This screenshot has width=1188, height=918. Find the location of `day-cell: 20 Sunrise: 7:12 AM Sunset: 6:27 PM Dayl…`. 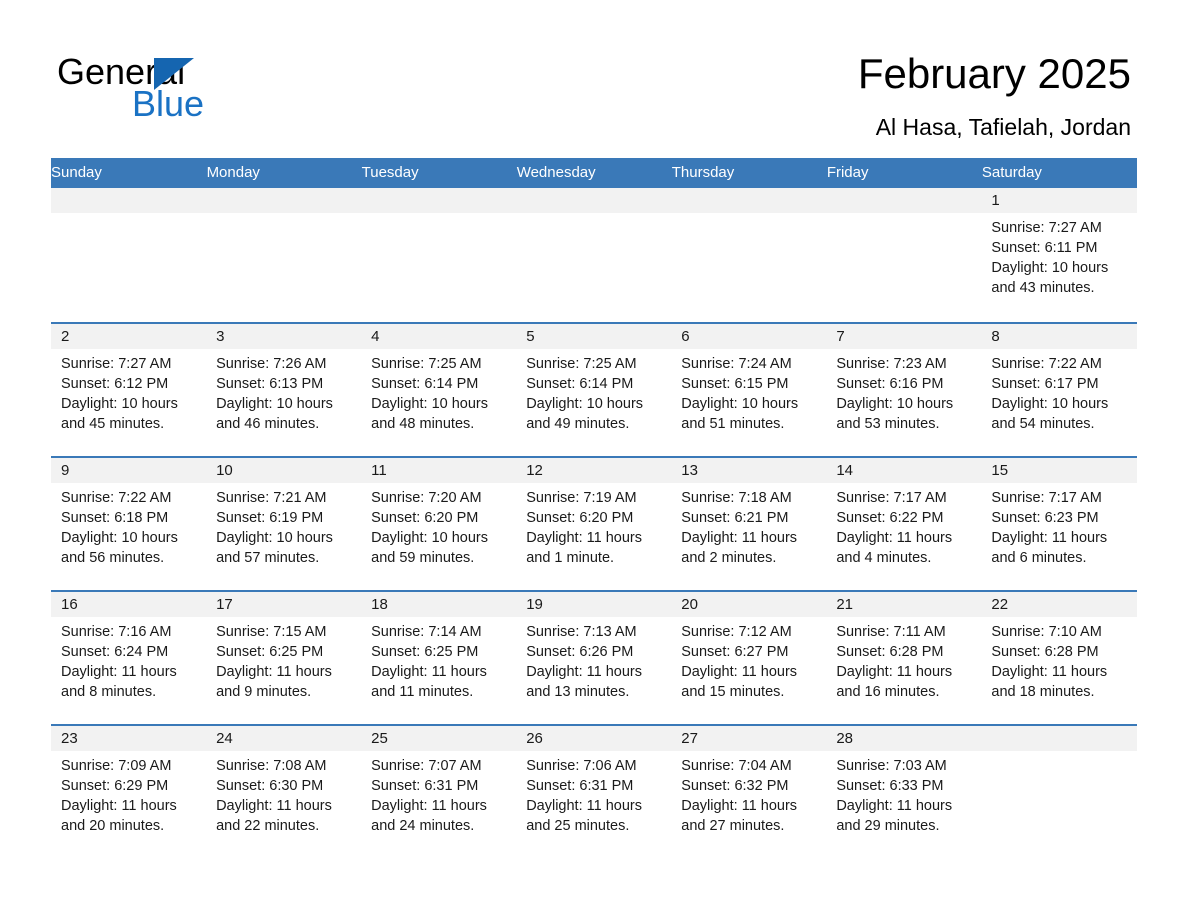

day-cell: 20 Sunrise: 7:12 AM Sunset: 6:27 PM Dayl… is located at coordinates (749, 657).